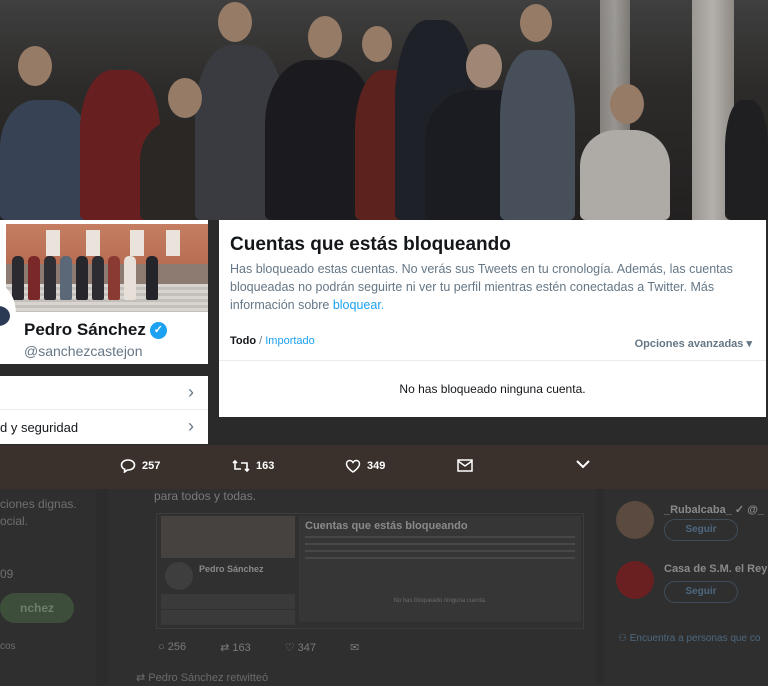 This screenshot has height=686, width=768. I want to click on profile-name: Pedro Sánchez ✓, so click(95, 330).